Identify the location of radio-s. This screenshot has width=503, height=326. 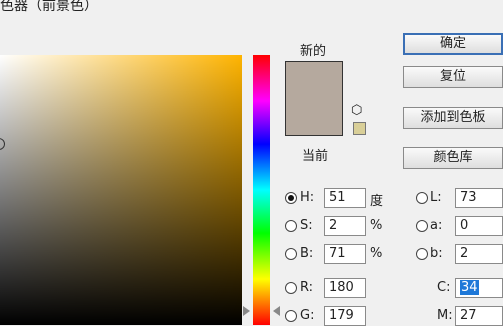
(291, 226).